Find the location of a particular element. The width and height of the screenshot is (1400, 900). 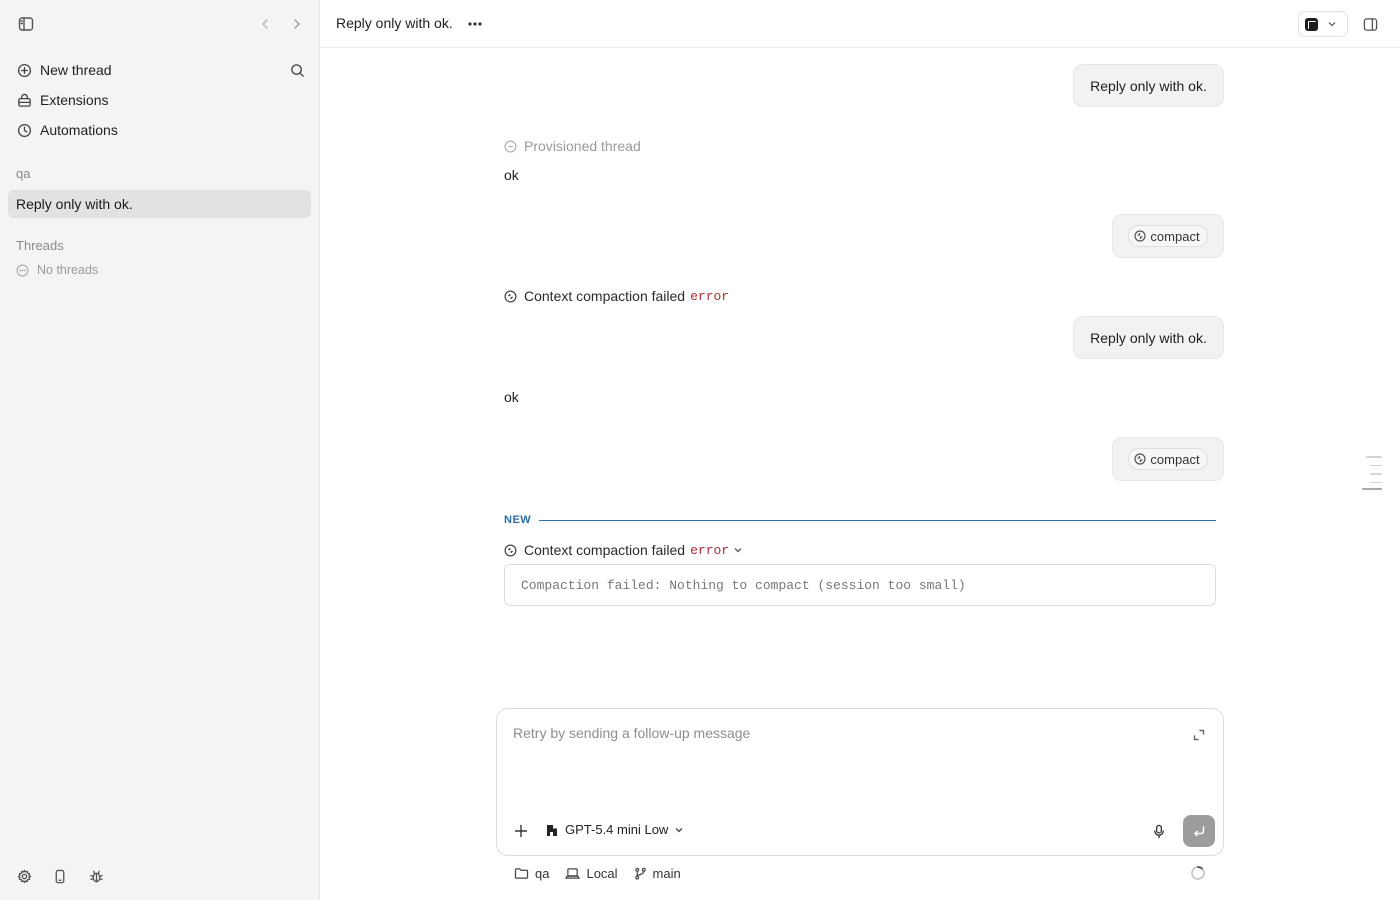

toggle-sidebar-icon is located at coordinates (26, 24).